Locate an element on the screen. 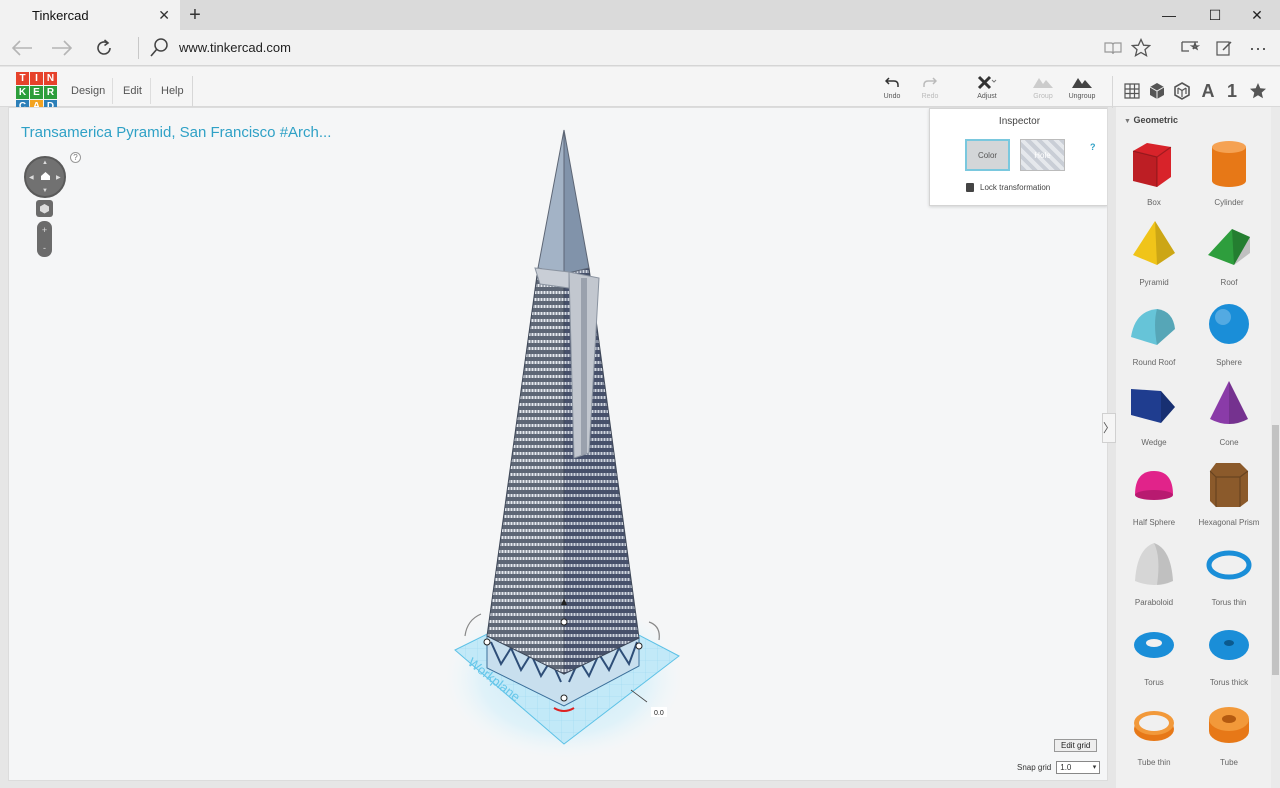 The width and height of the screenshot is (1280, 788). half-sphere-shape-icon is located at coordinates (1154, 485).